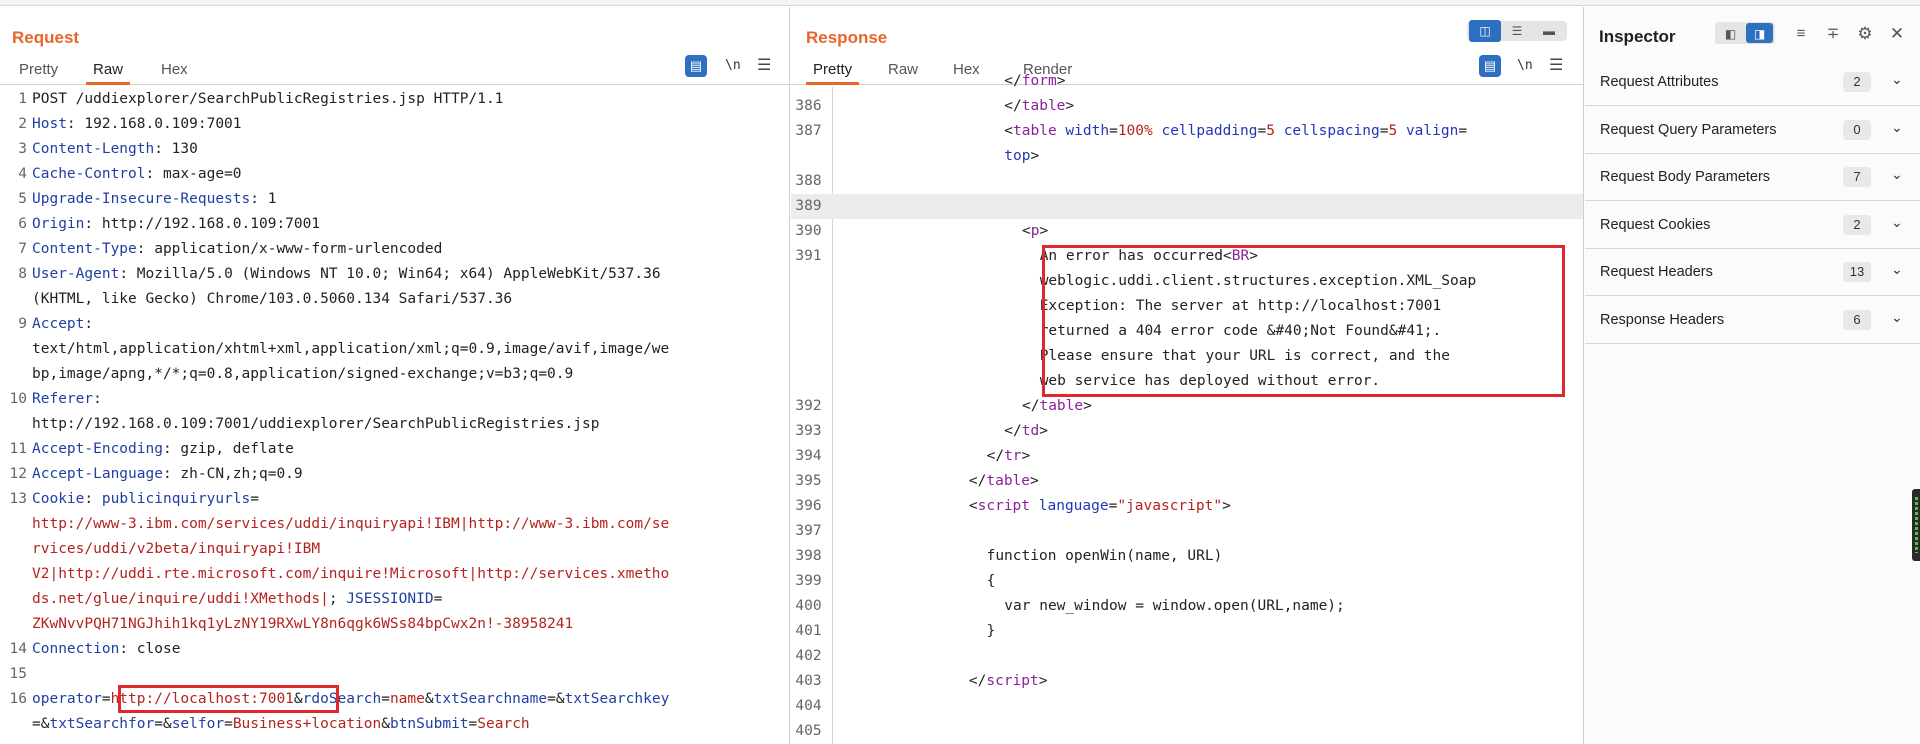 The height and width of the screenshot is (744, 1920). I want to click on split-vertical-icon: ☰, so click(1517, 31).